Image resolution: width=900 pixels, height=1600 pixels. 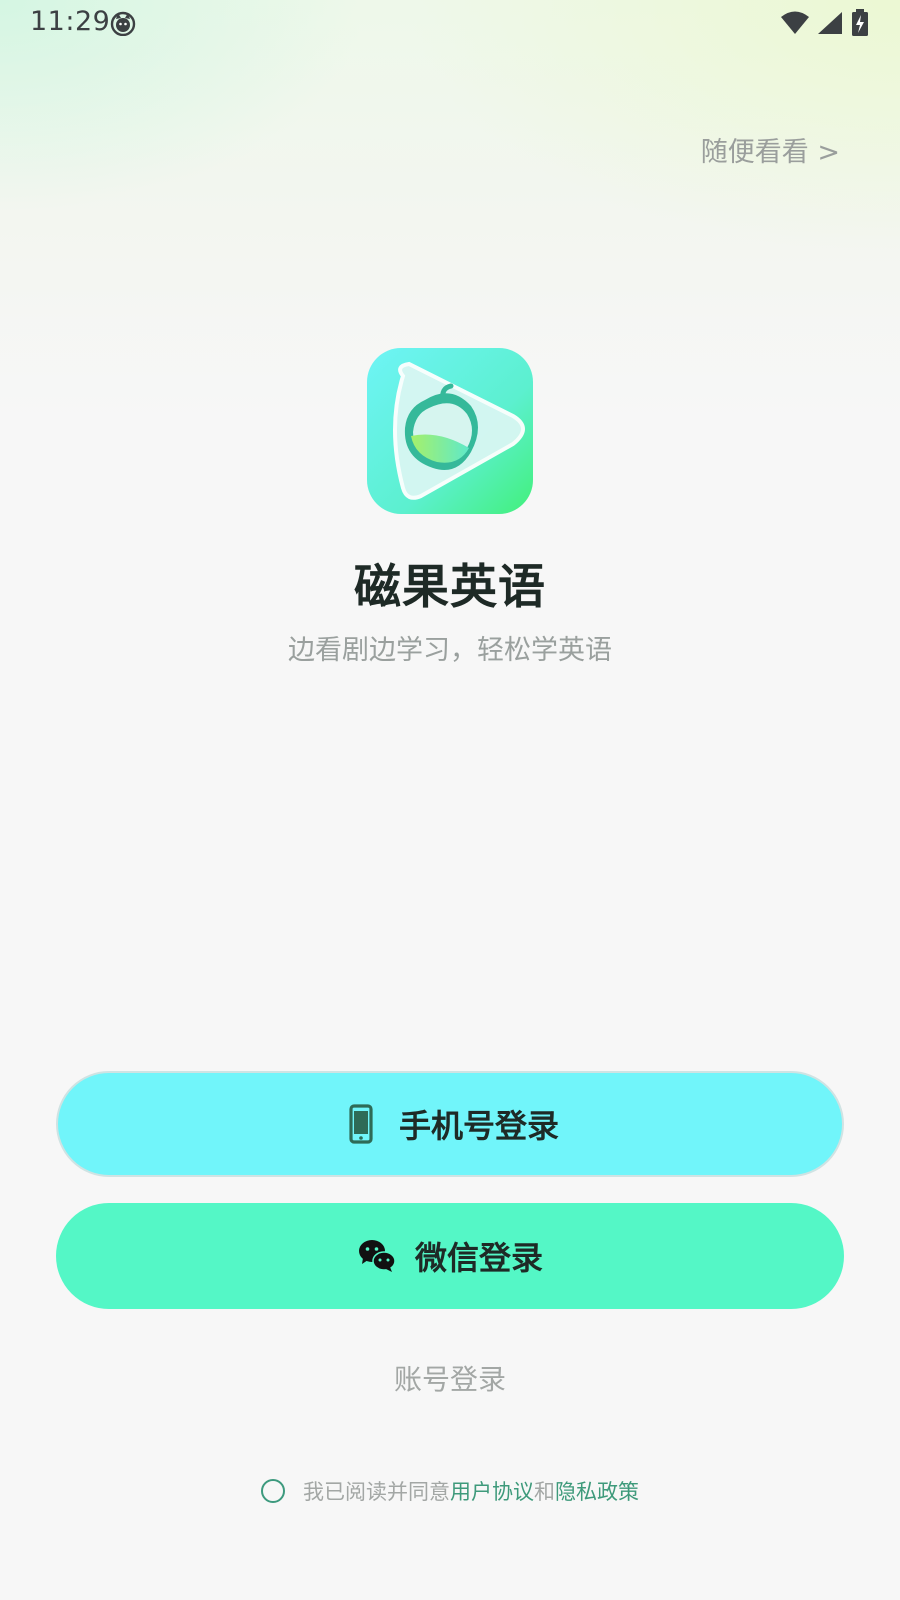 What do you see at coordinates (361, 1124) in the screenshot?
I see `smartphone-icon` at bounding box center [361, 1124].